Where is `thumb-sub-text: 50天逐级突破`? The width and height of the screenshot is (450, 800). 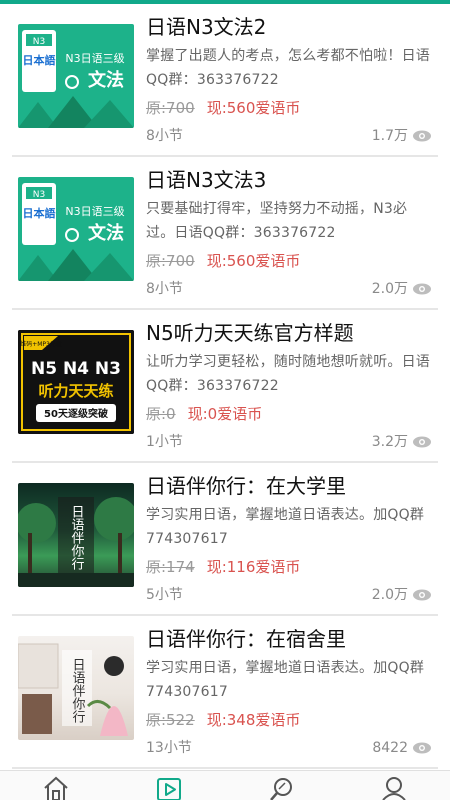
thumb-sub-text: 50天逐级突破 is located at coordinates (76, 413).